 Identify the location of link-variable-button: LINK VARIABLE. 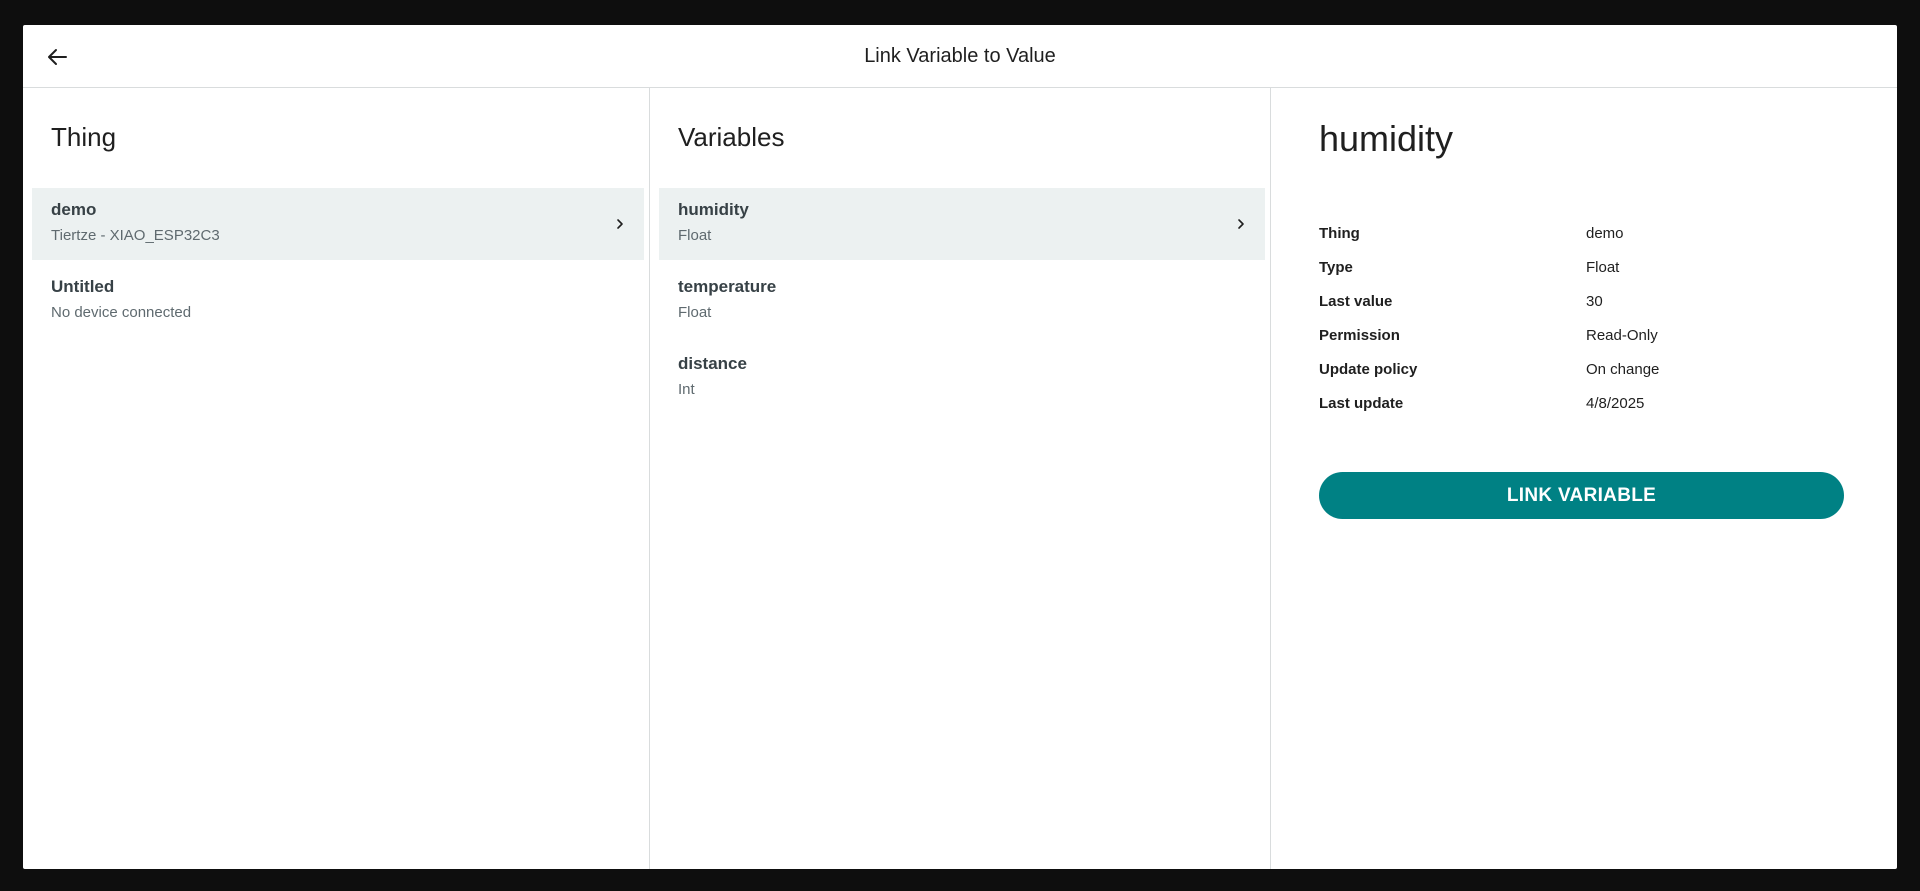
(1581, 495).